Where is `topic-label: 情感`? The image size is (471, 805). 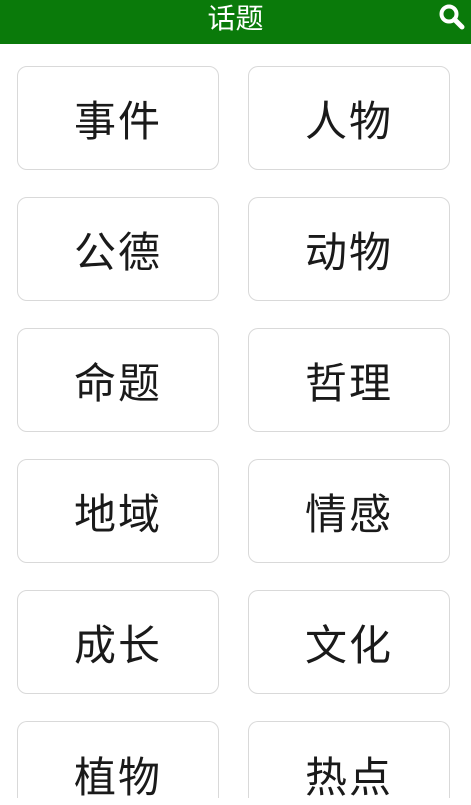
topic-label: 情感 is located at coordinates (348, 514).